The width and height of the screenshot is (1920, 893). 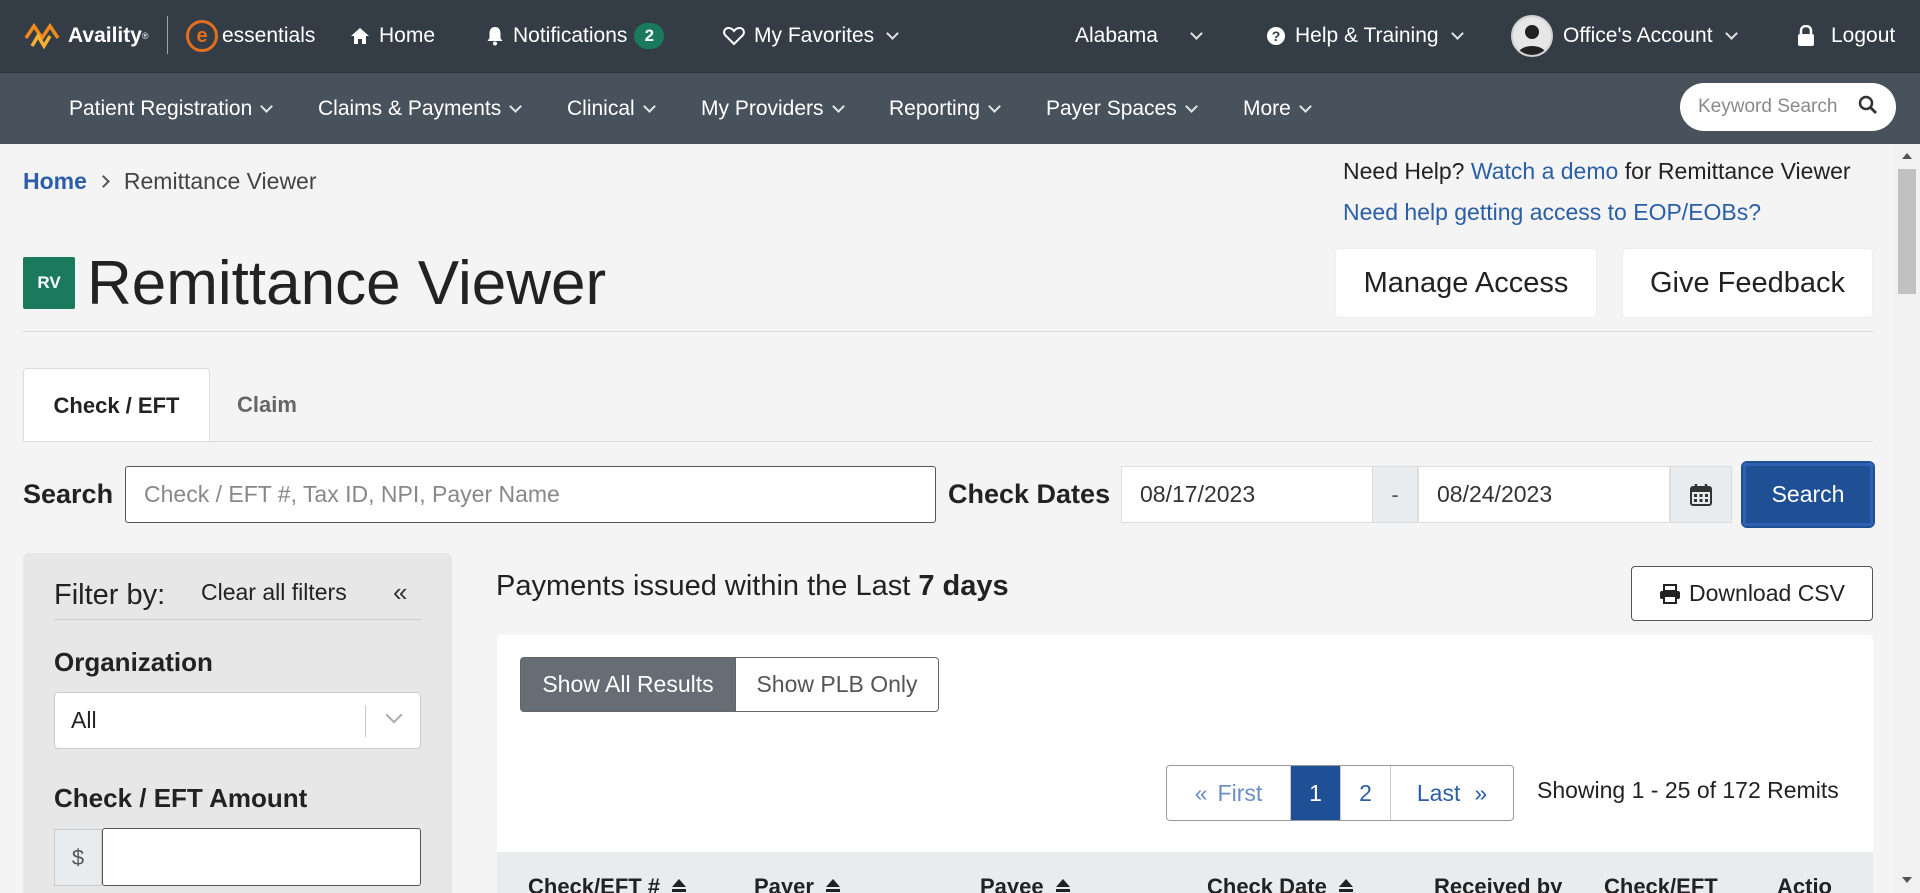 I want to click on date-from-input, so click(x=1247, y=494).